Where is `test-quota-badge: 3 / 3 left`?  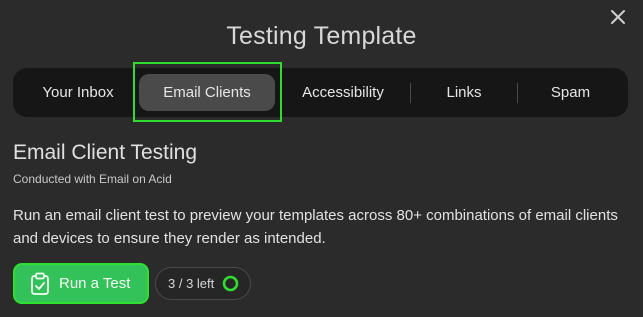
test-quota-badge: 3 / 3 left is located at coordinates (203, 283).